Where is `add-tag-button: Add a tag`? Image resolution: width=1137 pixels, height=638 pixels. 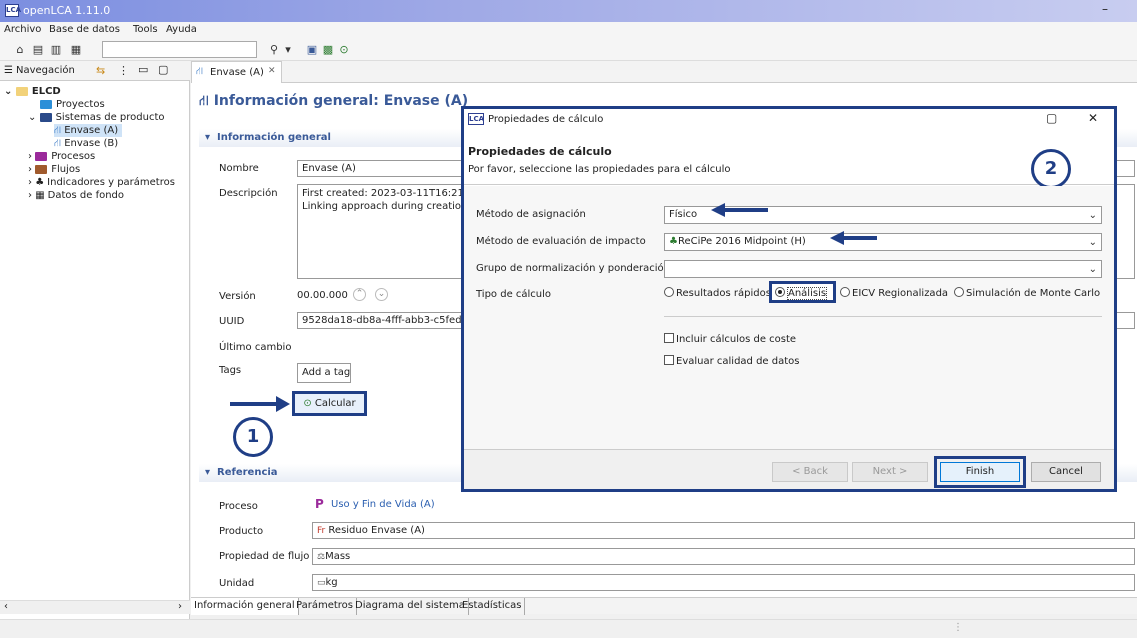
add-tag-button: Add a tag is located at coordinates (324, 373).